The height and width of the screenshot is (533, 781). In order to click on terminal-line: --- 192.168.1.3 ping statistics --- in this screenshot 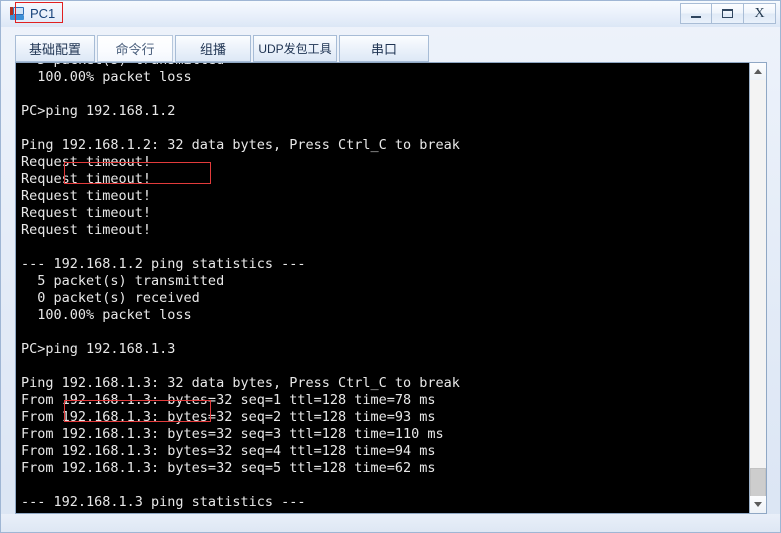, I will do `click(163, 502)`.